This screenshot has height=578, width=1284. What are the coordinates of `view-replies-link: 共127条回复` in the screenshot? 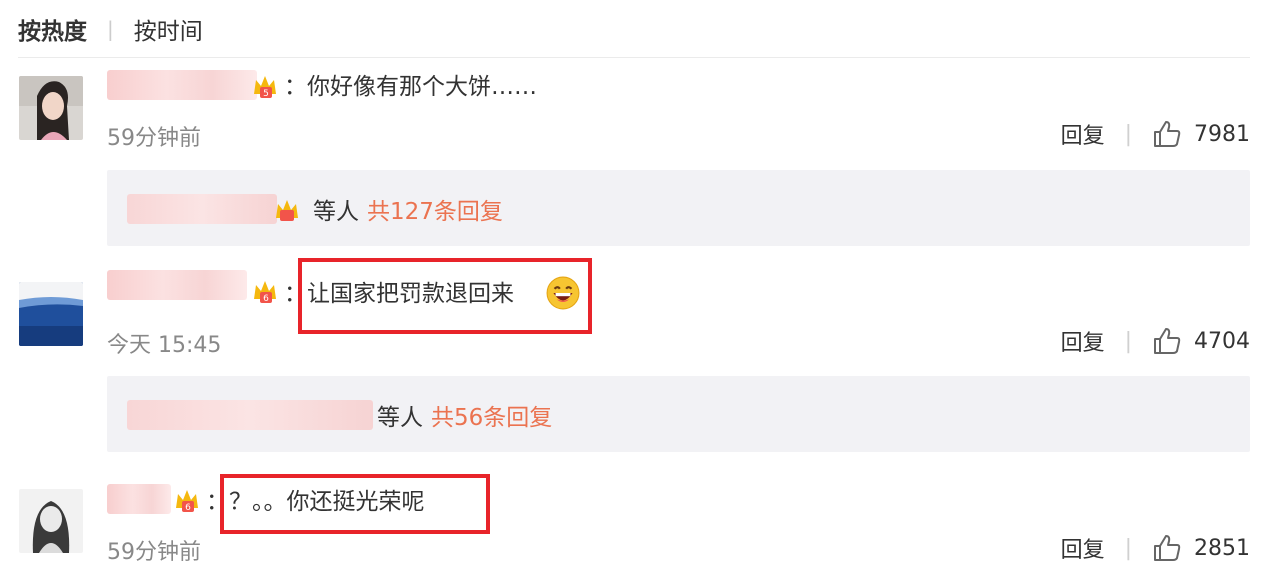 It's located at (435, 212).